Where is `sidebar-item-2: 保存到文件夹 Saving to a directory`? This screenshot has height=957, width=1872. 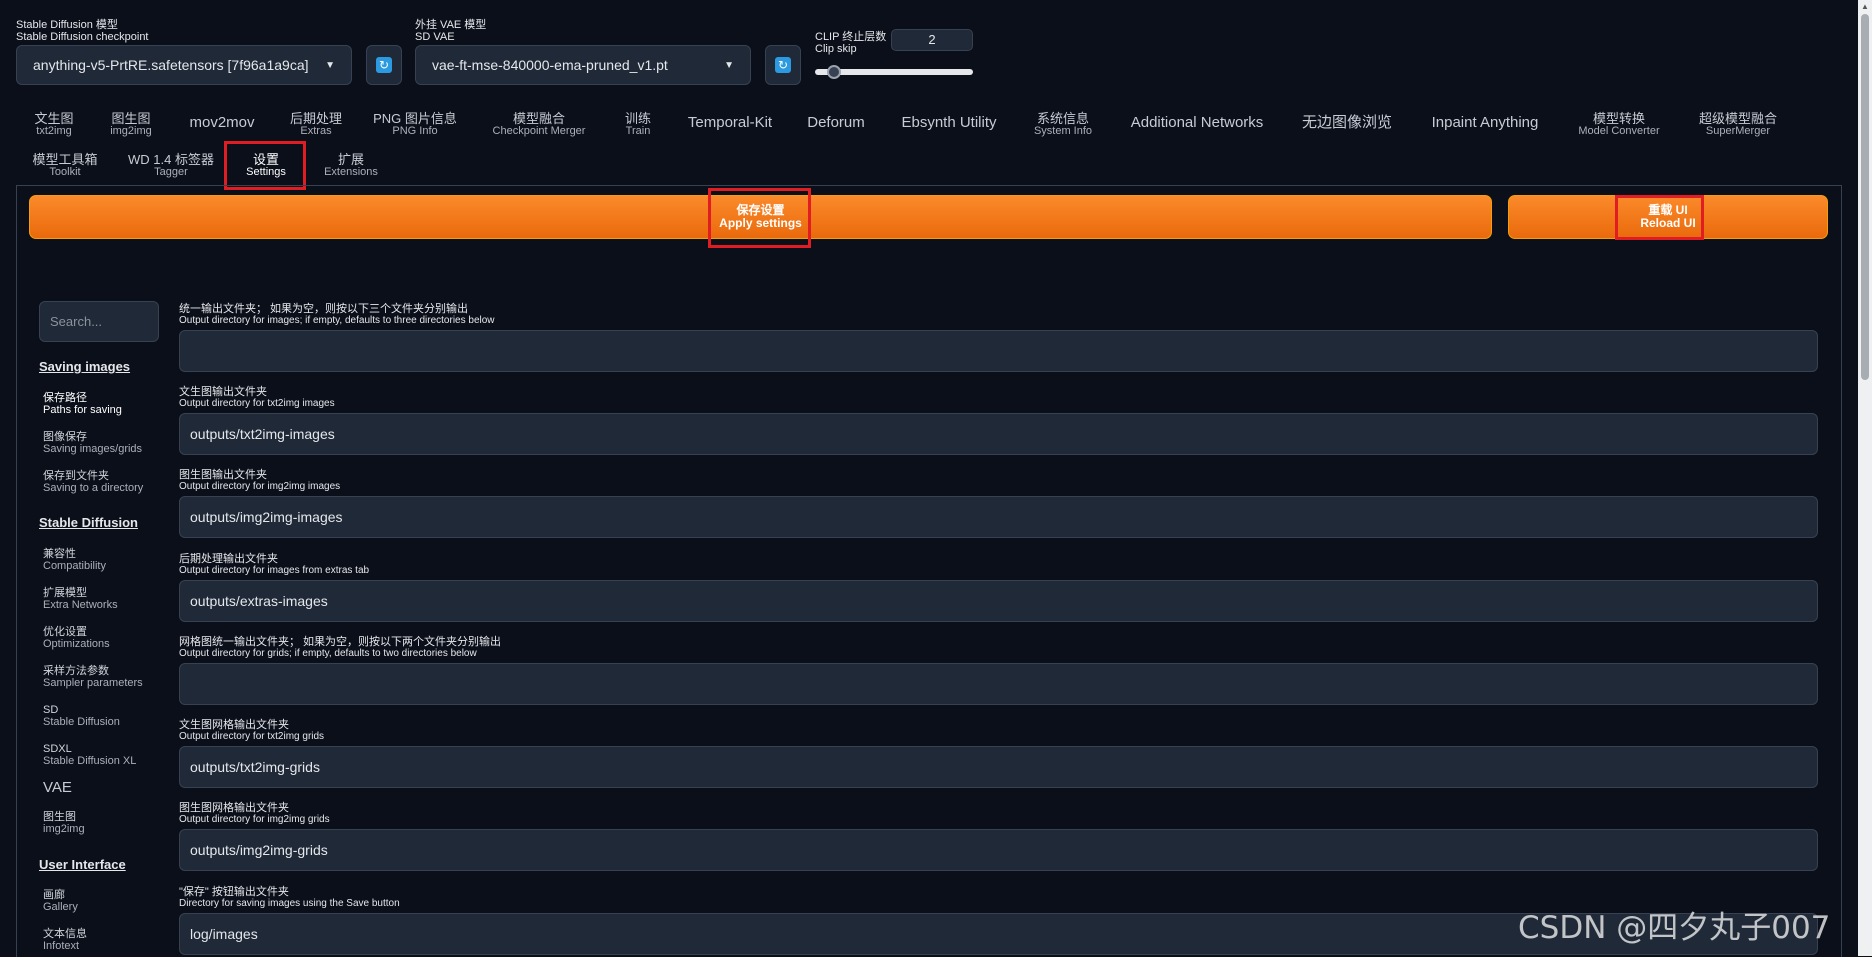 sidebar-item-2: 保存到文件夹 Saving to a directory is located at coordinates (93, 482).